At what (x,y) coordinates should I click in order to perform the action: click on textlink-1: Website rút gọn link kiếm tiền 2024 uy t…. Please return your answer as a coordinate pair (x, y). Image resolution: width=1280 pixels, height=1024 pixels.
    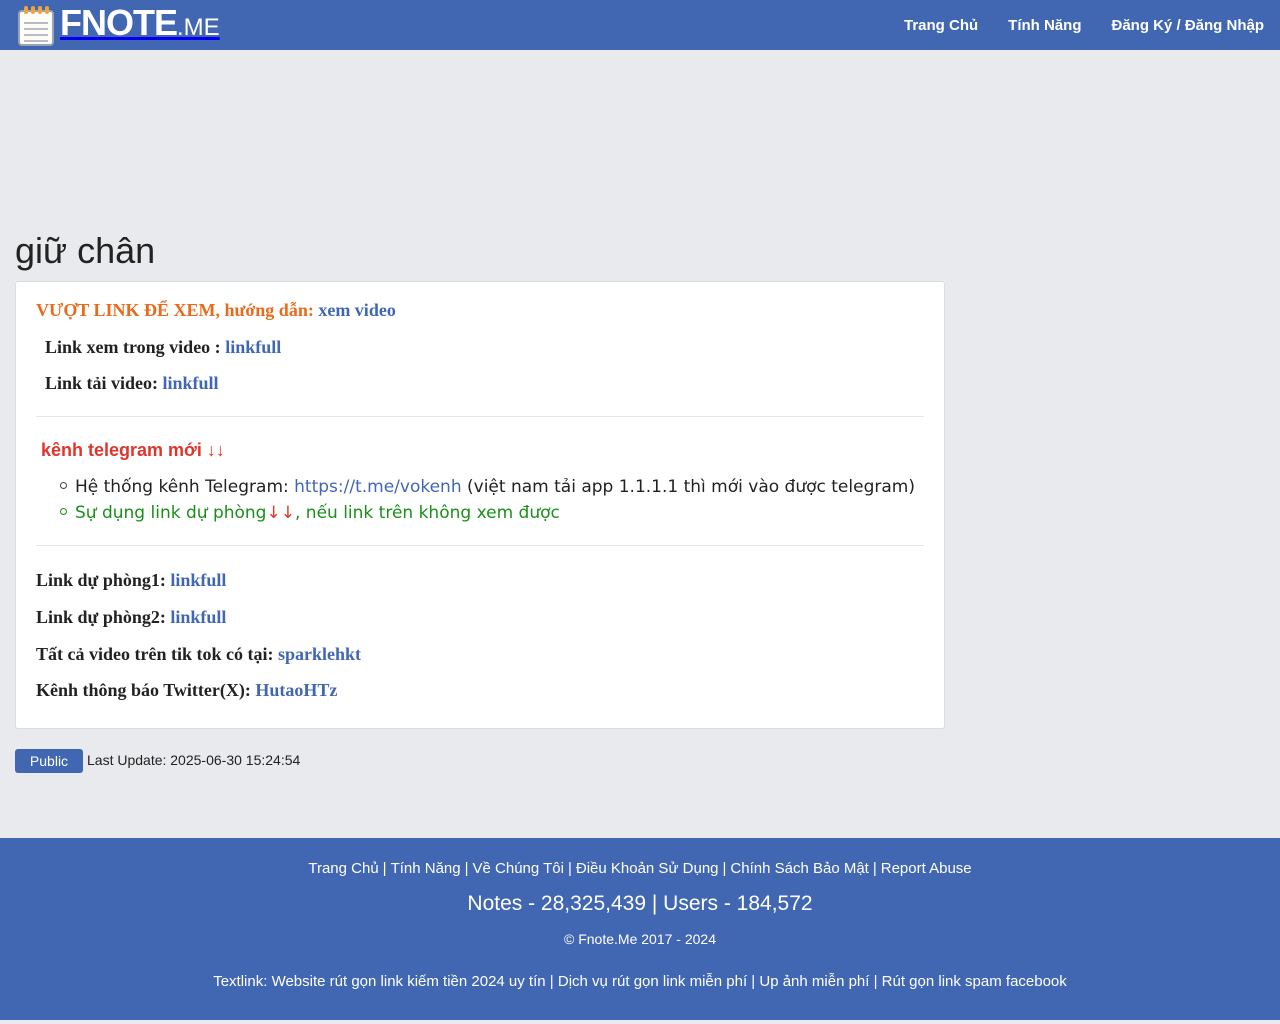
    Looking at the image, I should click on (409, 981).